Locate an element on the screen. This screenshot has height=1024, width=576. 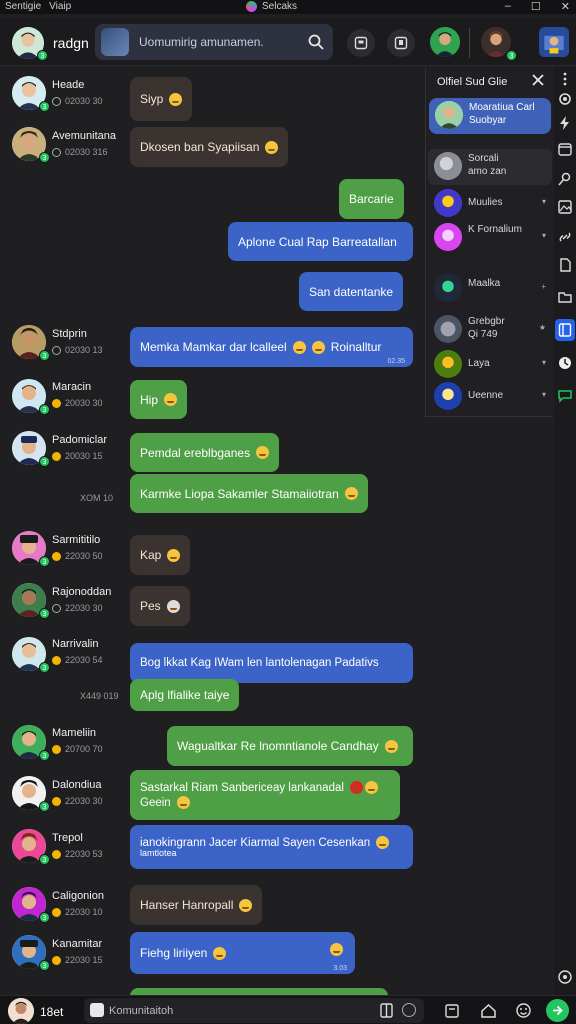
folder-icon is located at coordinates (565, 297).